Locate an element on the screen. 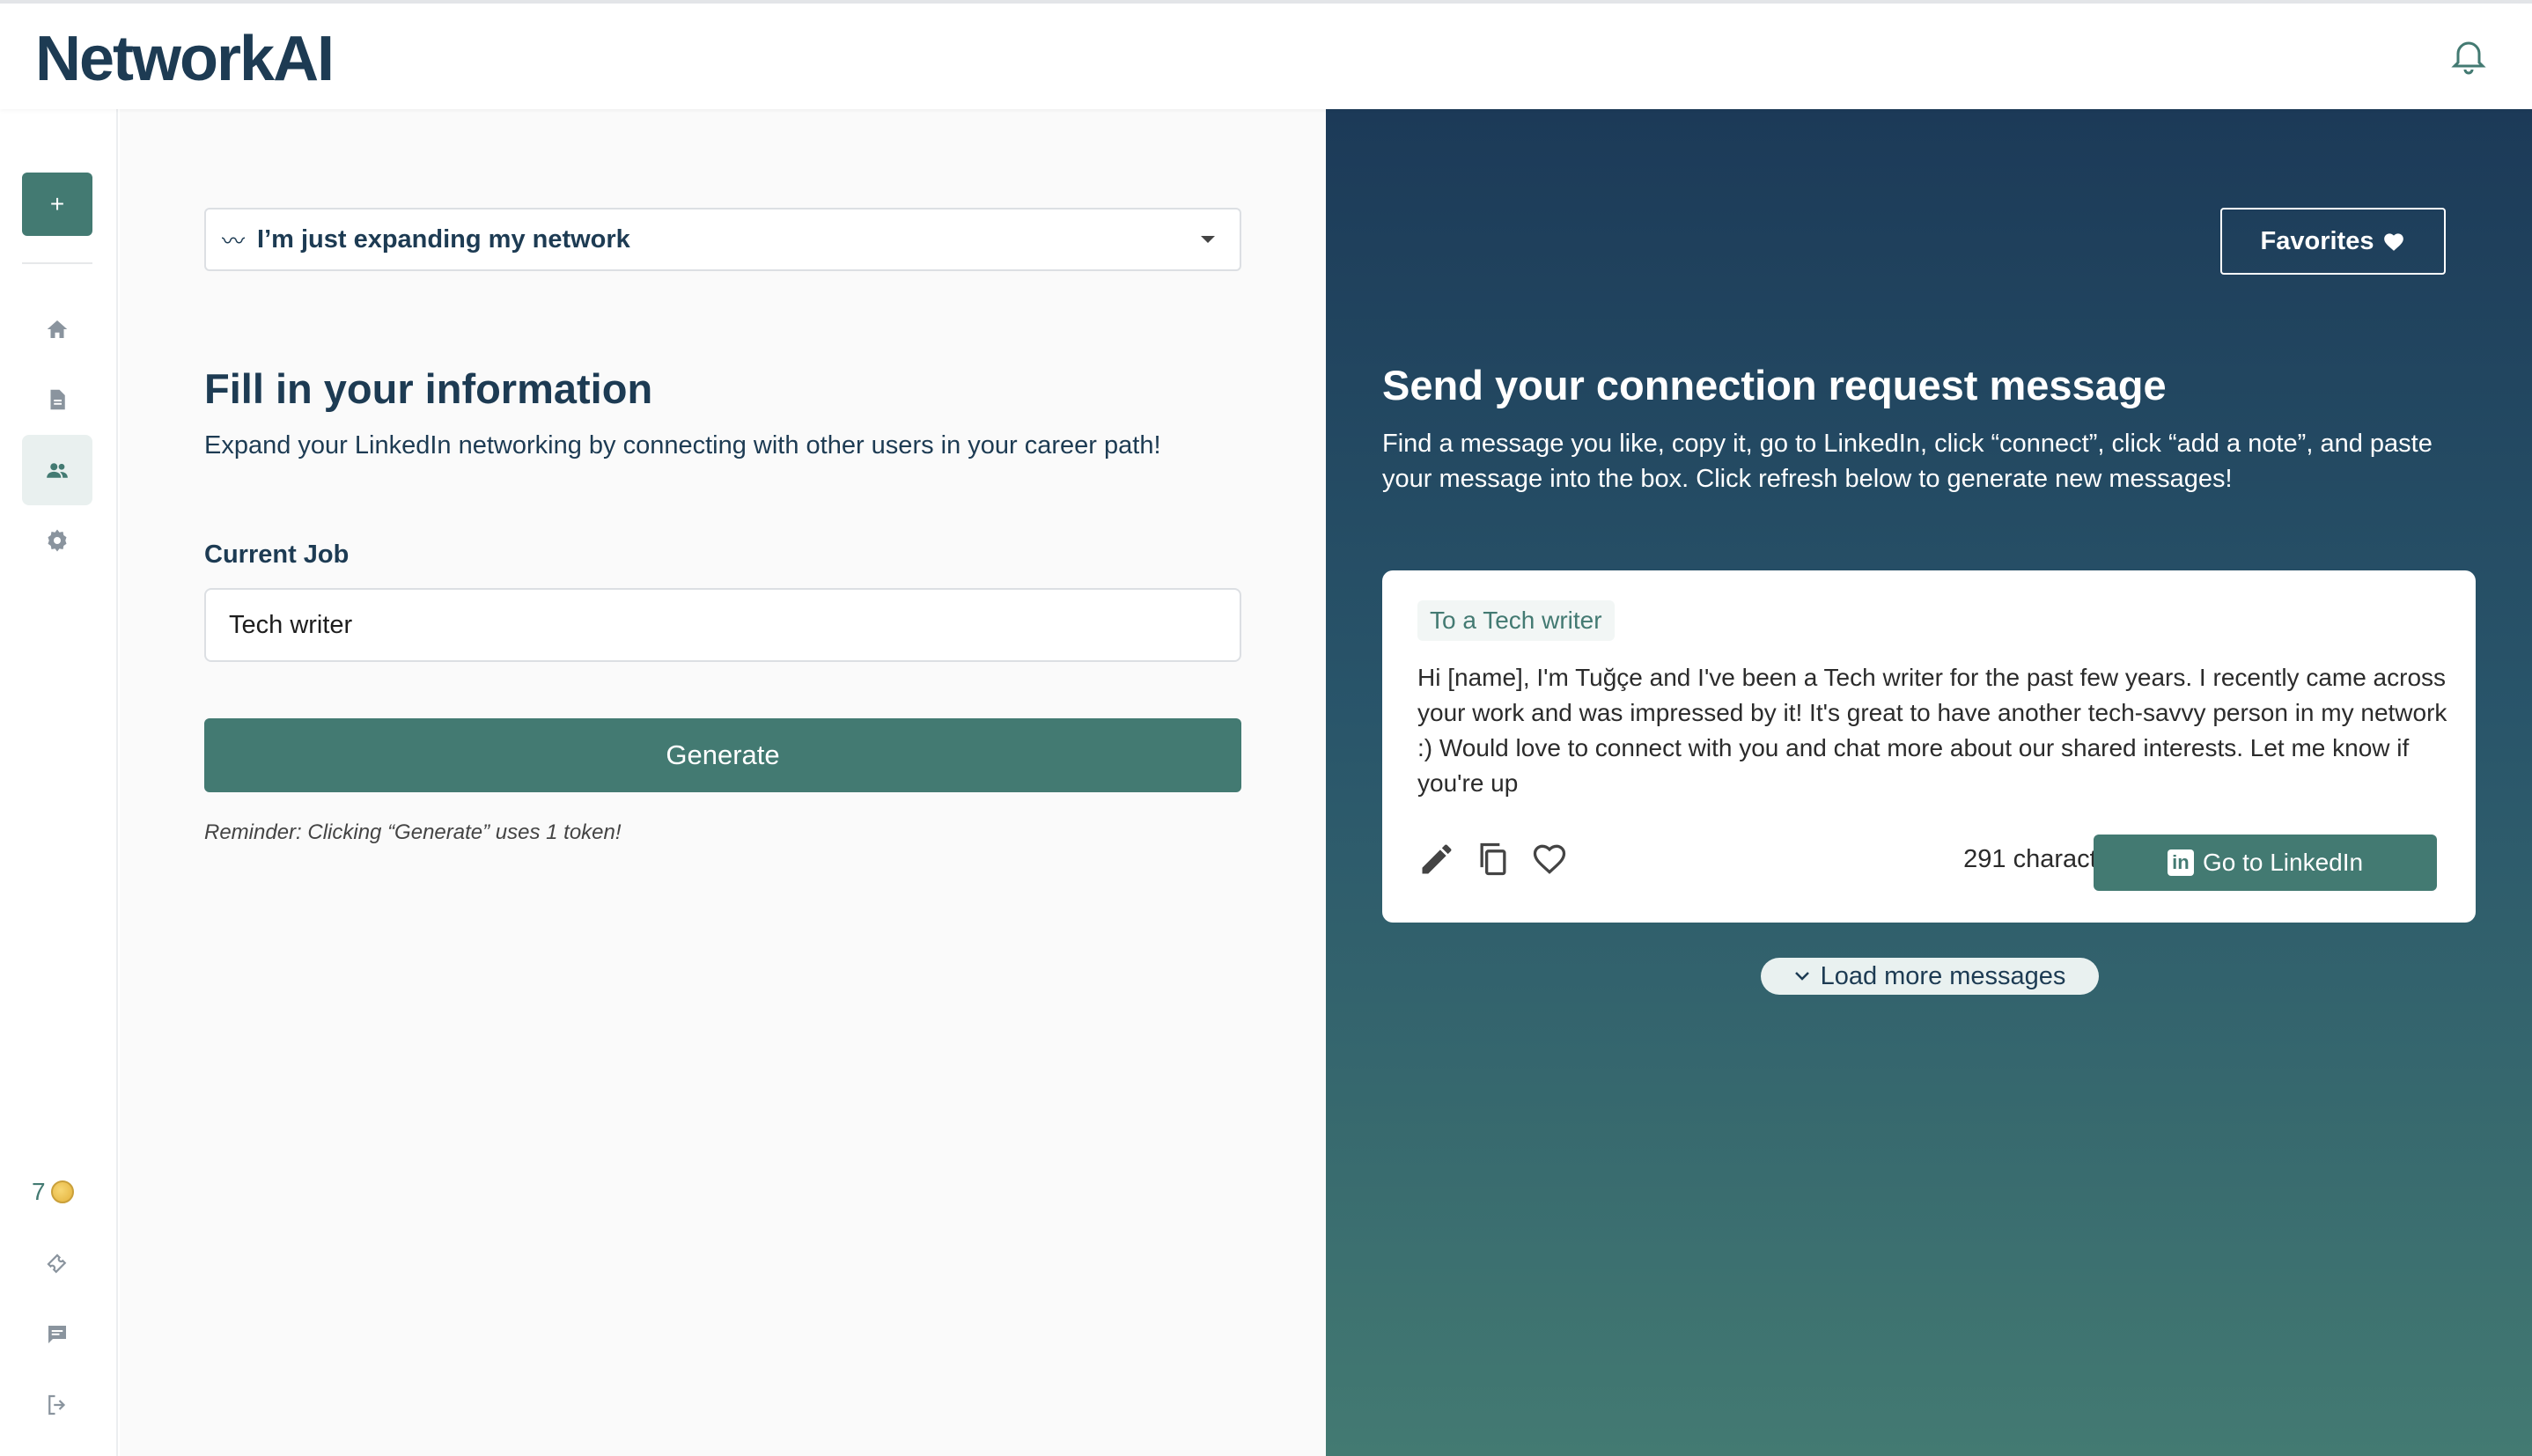  home-icon is located at coordinates (57, 329).